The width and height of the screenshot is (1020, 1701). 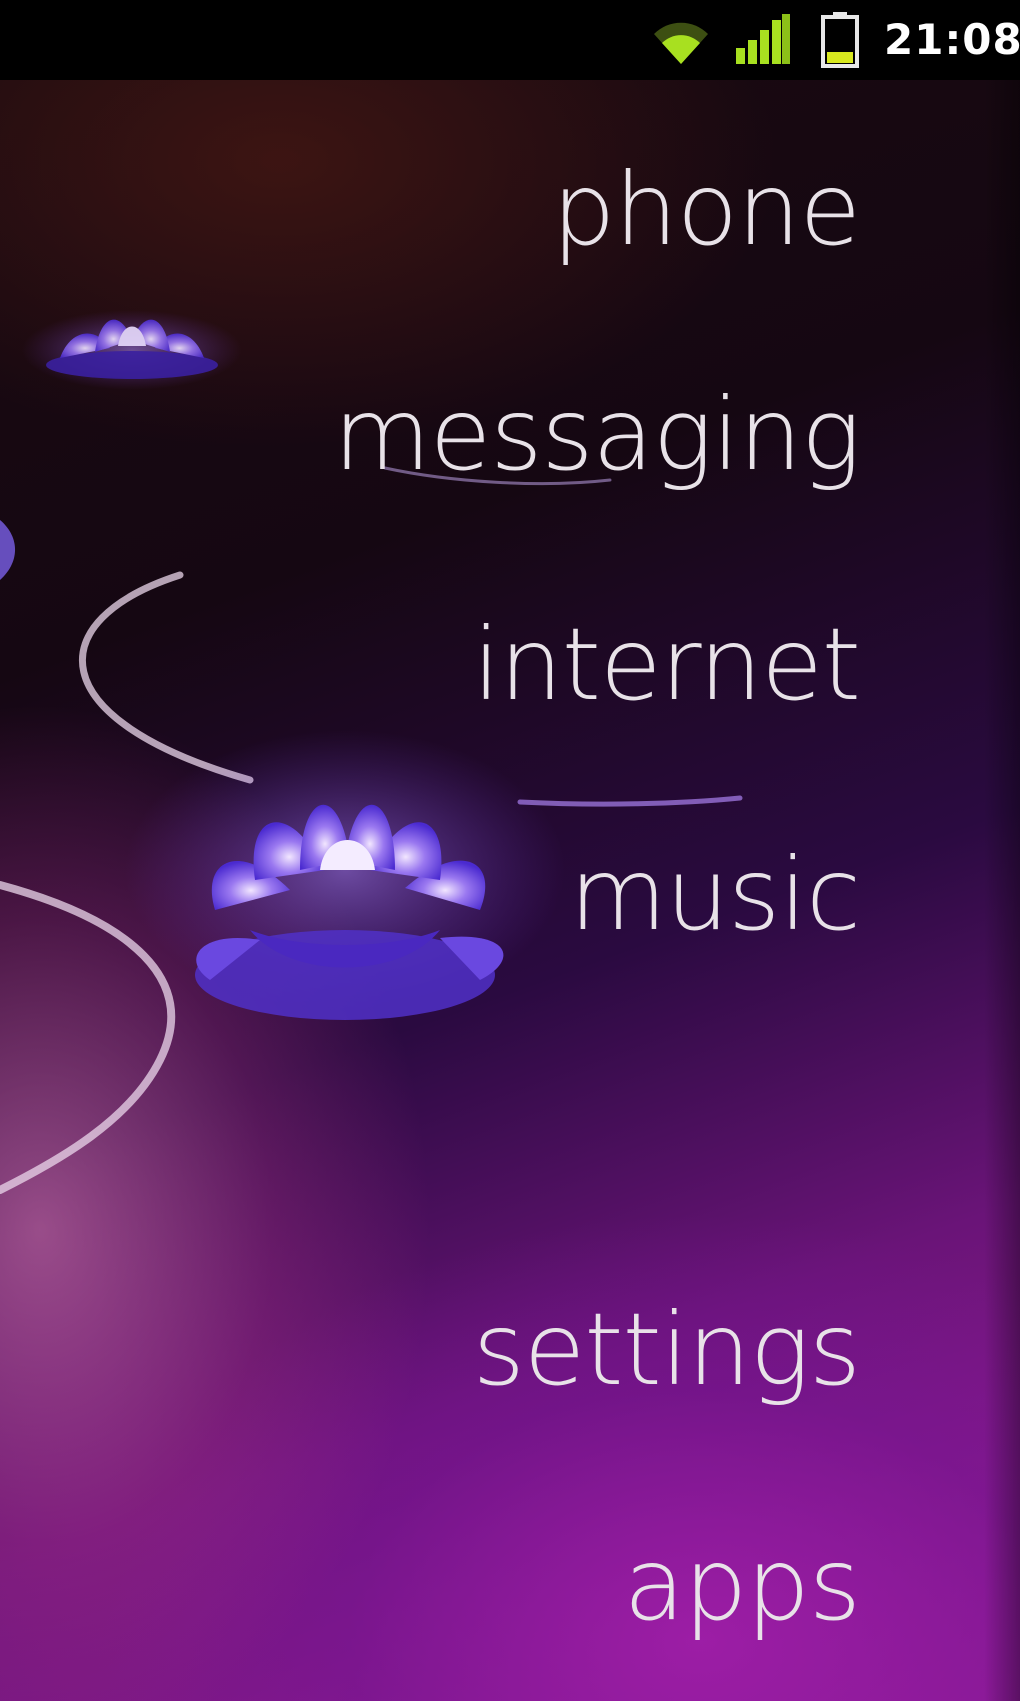 I want to click on status-bar: 21:08, so click(x=510, y=40).